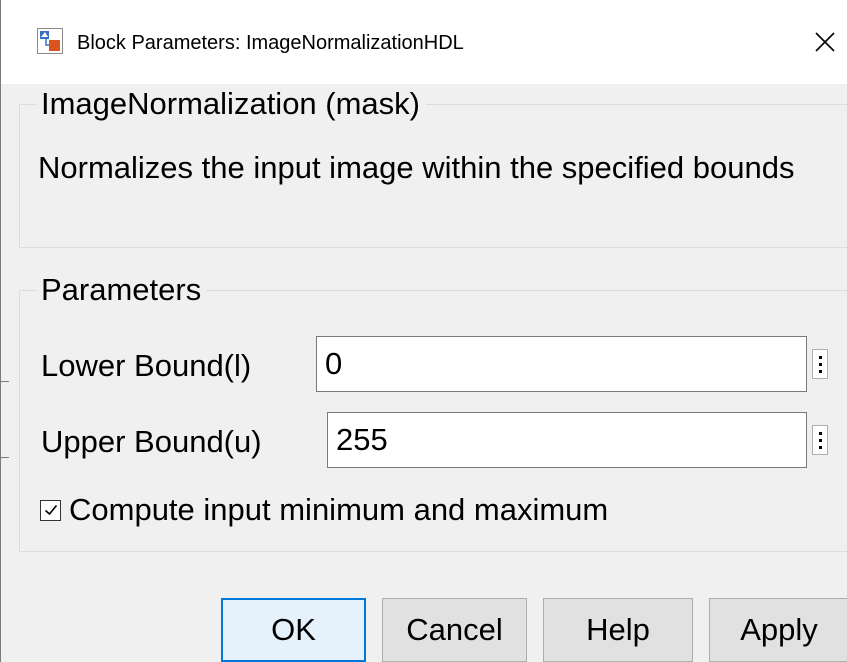 The width and height of the screenshot is (847, 662). What do you see at coordinates (293, 630) in the screenshot?
I see `ok-button: OK` at bounding box center [293, 630].